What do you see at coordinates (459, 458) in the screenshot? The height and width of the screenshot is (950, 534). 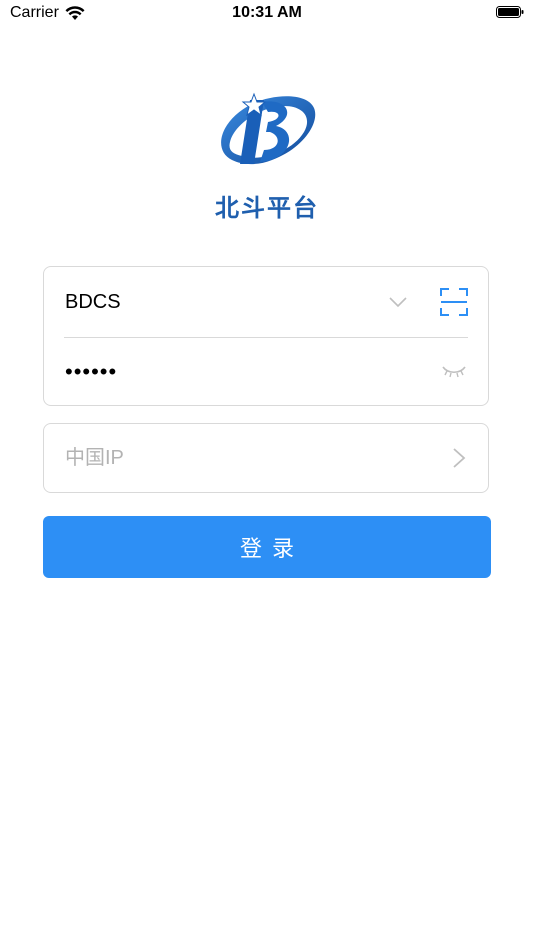 I see `chevron-right-icon` at bounding box center [459, 458].